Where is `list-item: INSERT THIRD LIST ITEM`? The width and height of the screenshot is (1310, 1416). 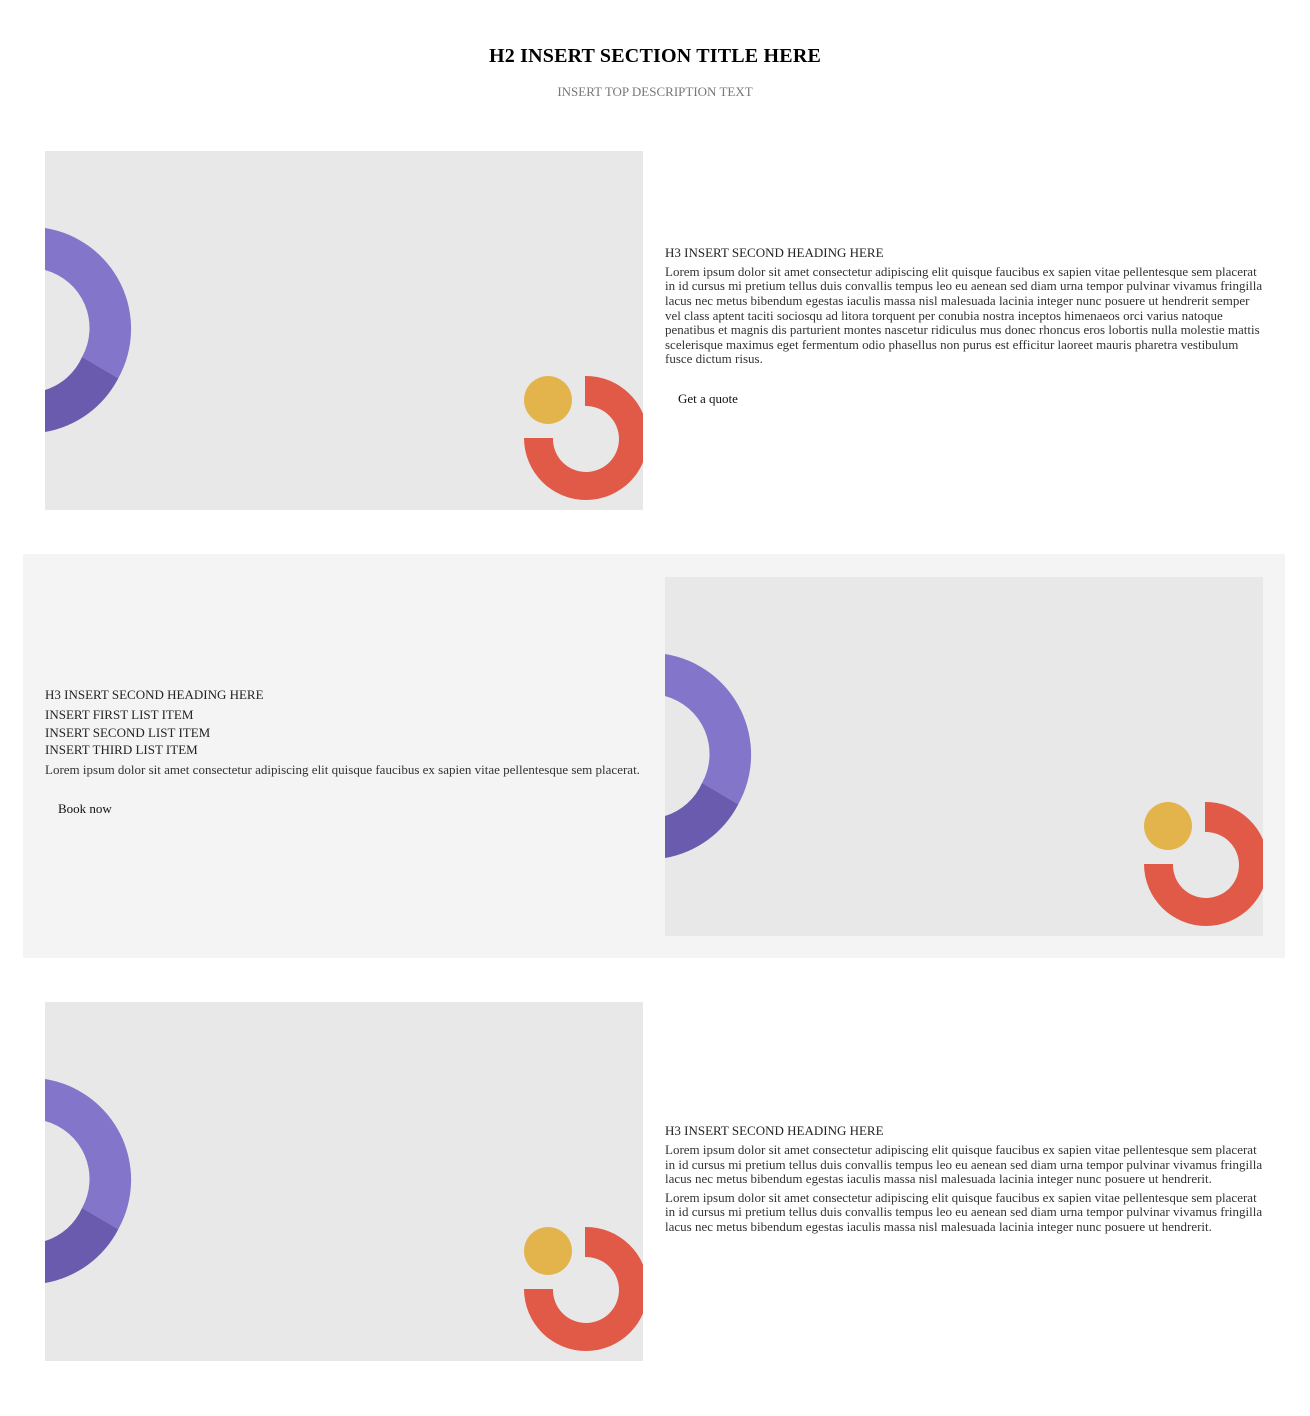 list-item: INSERT THIRD LIST ITEM is located at coordinates (121, 750).